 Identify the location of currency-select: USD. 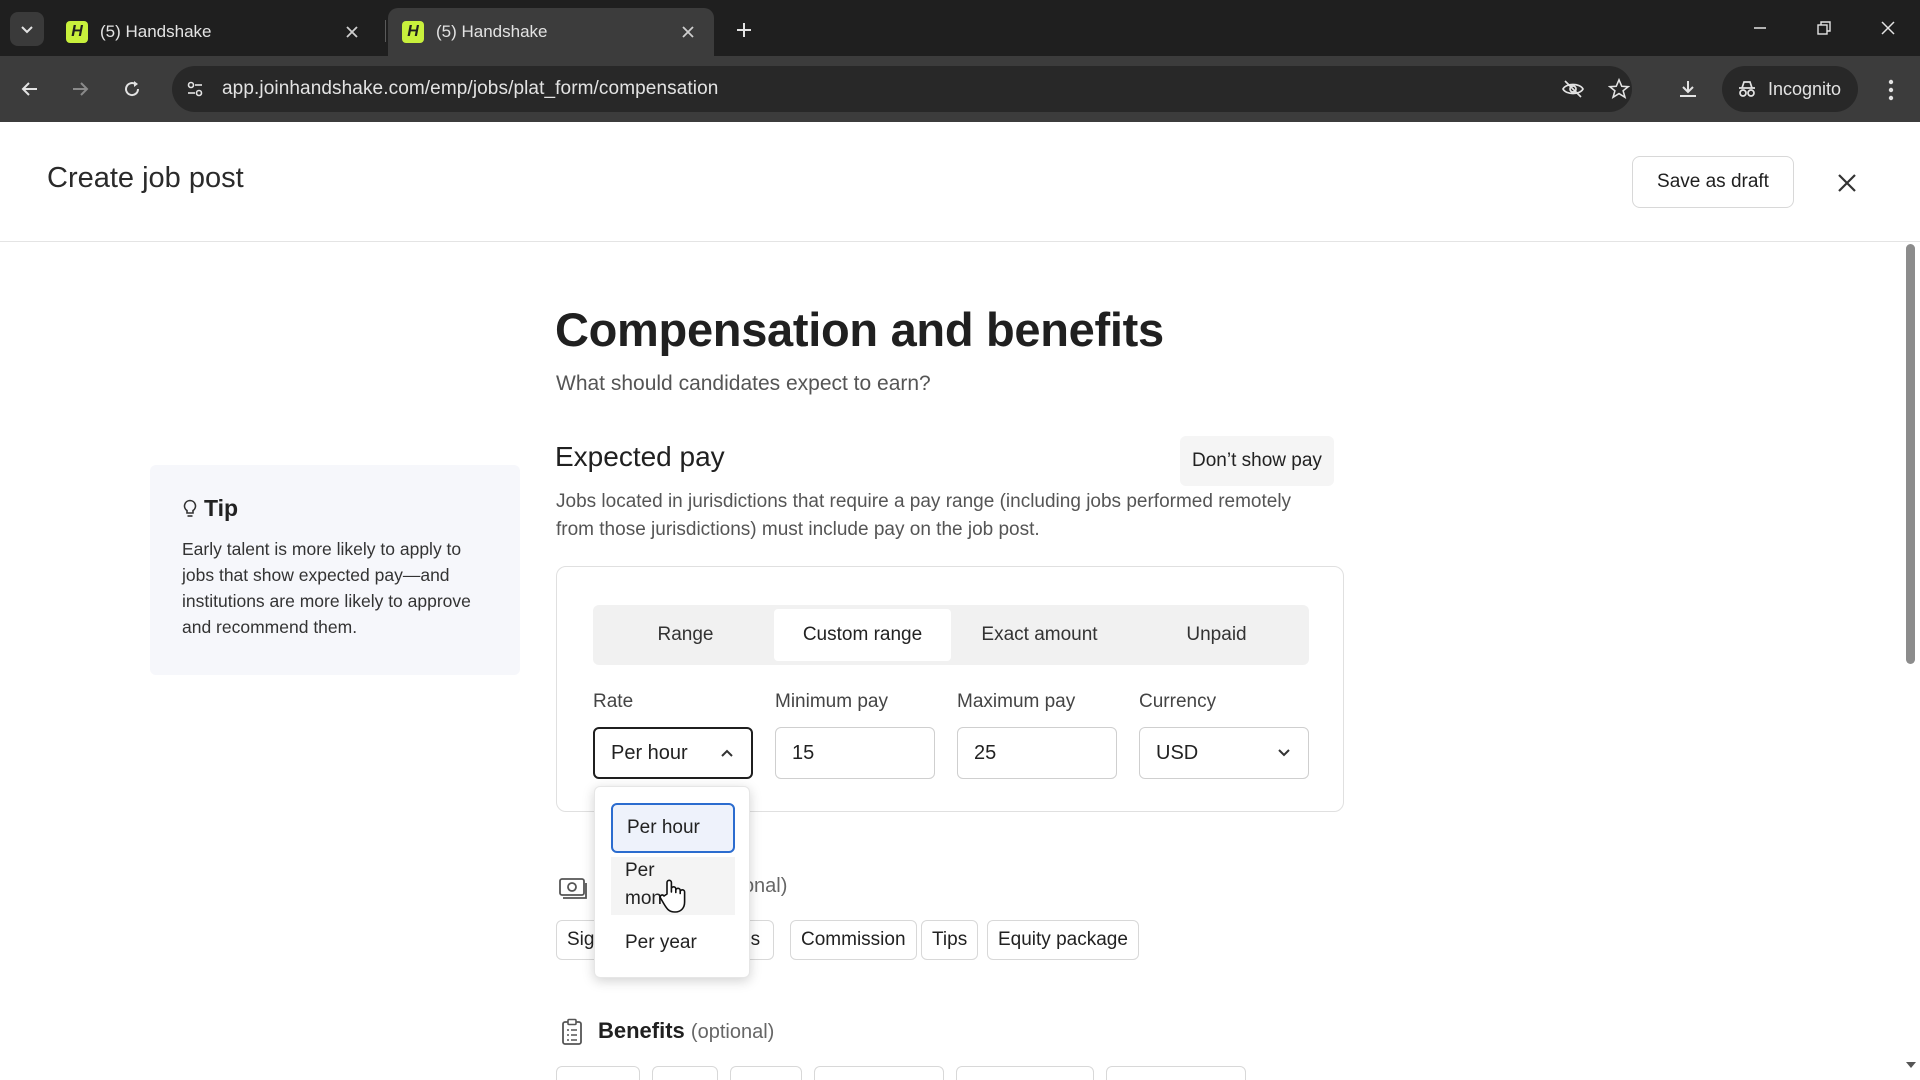
(1224, 753).